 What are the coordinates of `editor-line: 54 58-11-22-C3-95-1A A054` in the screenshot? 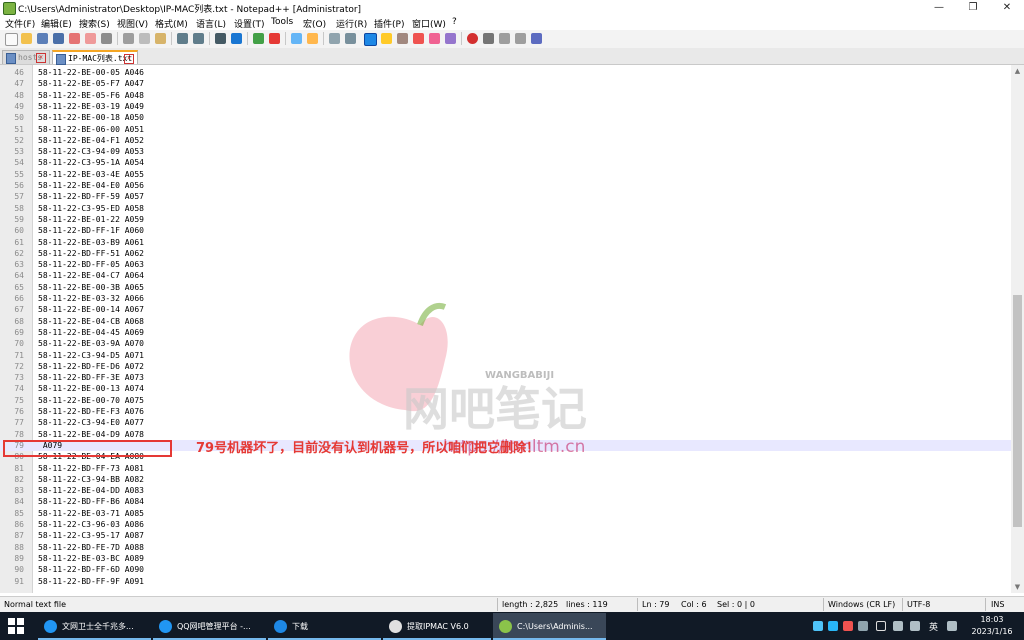 It's located at (505, 162).